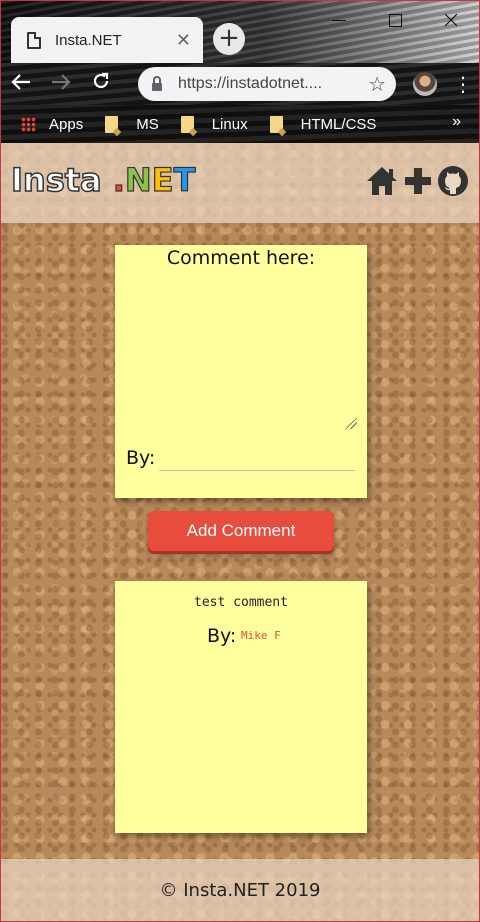 The width and height of the screenshot is (480, 922). I want to click on logo-char: N, so click(138, 179).